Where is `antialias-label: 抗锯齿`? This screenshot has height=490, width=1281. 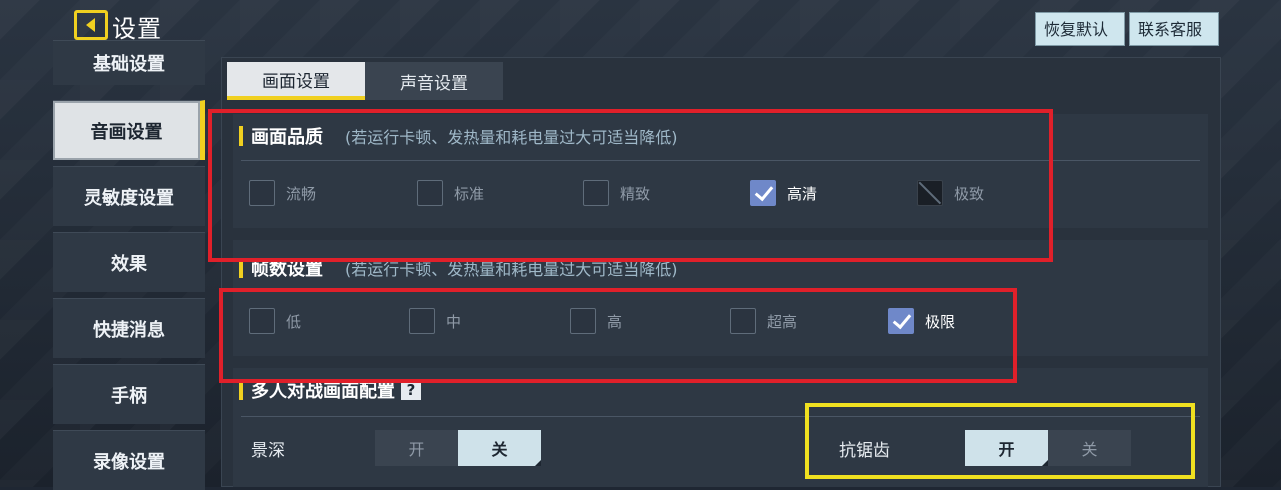 antialias-label: 抗锯齿 is located at coordinates (864, 451).